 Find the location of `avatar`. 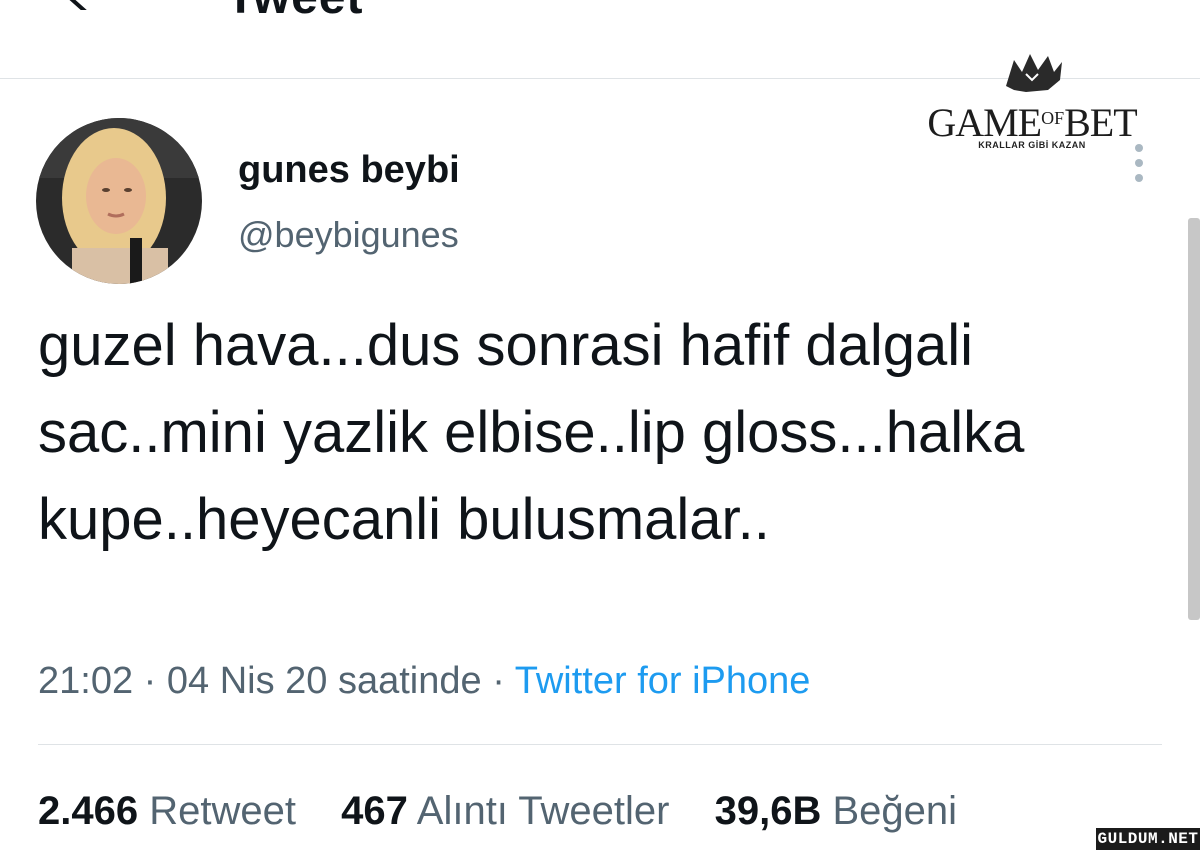

avatar is located at coordinates (119, 201).